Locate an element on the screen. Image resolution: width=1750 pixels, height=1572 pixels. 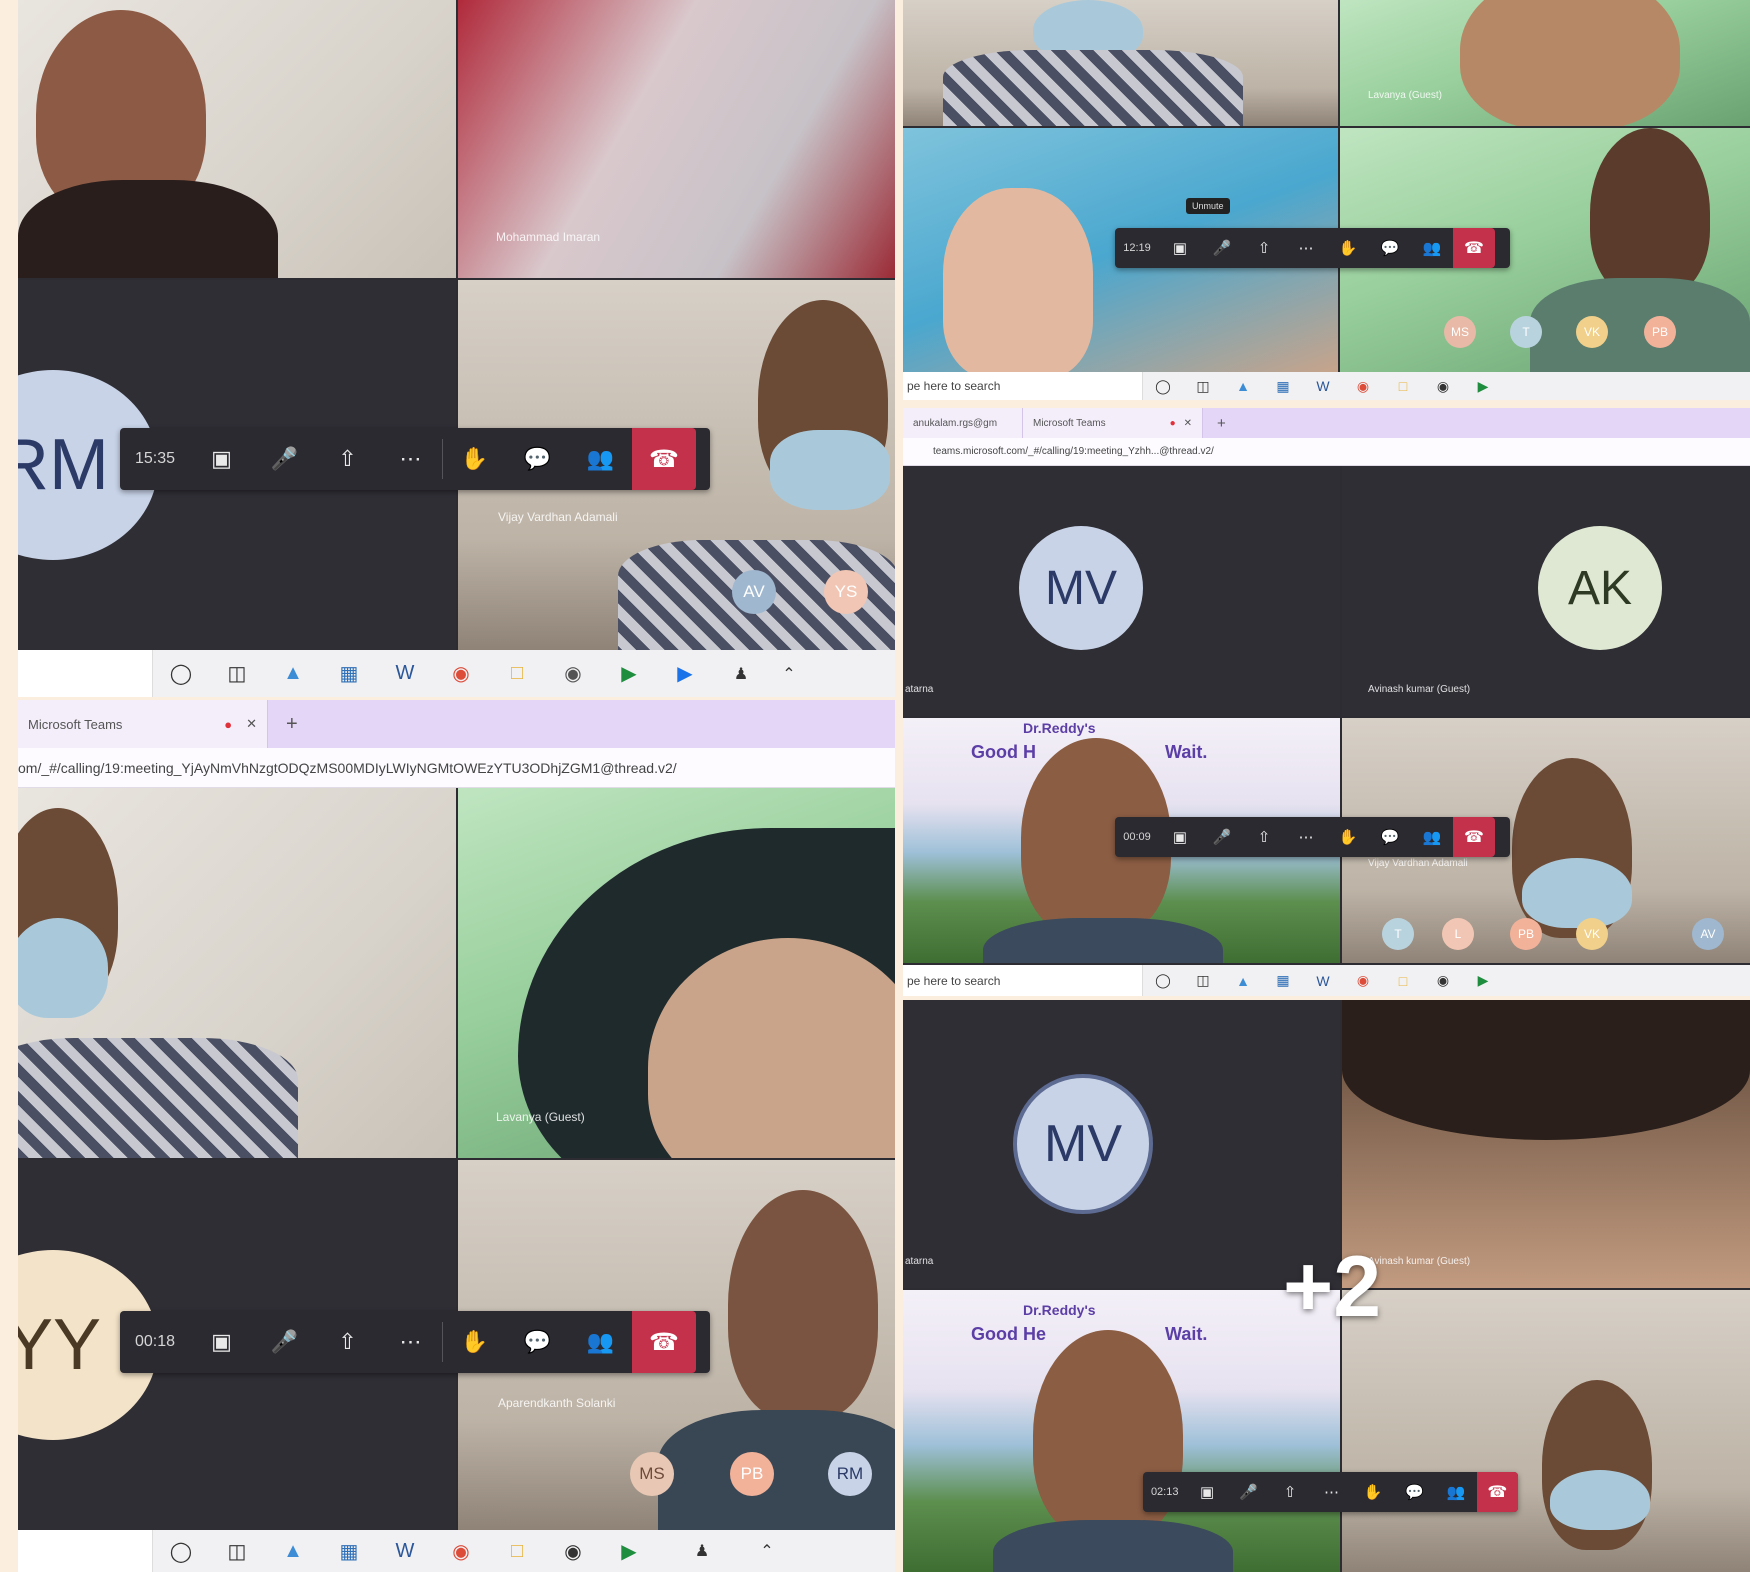
microphone-off-icon: 🎤 is located at coordinates (1222, 248).